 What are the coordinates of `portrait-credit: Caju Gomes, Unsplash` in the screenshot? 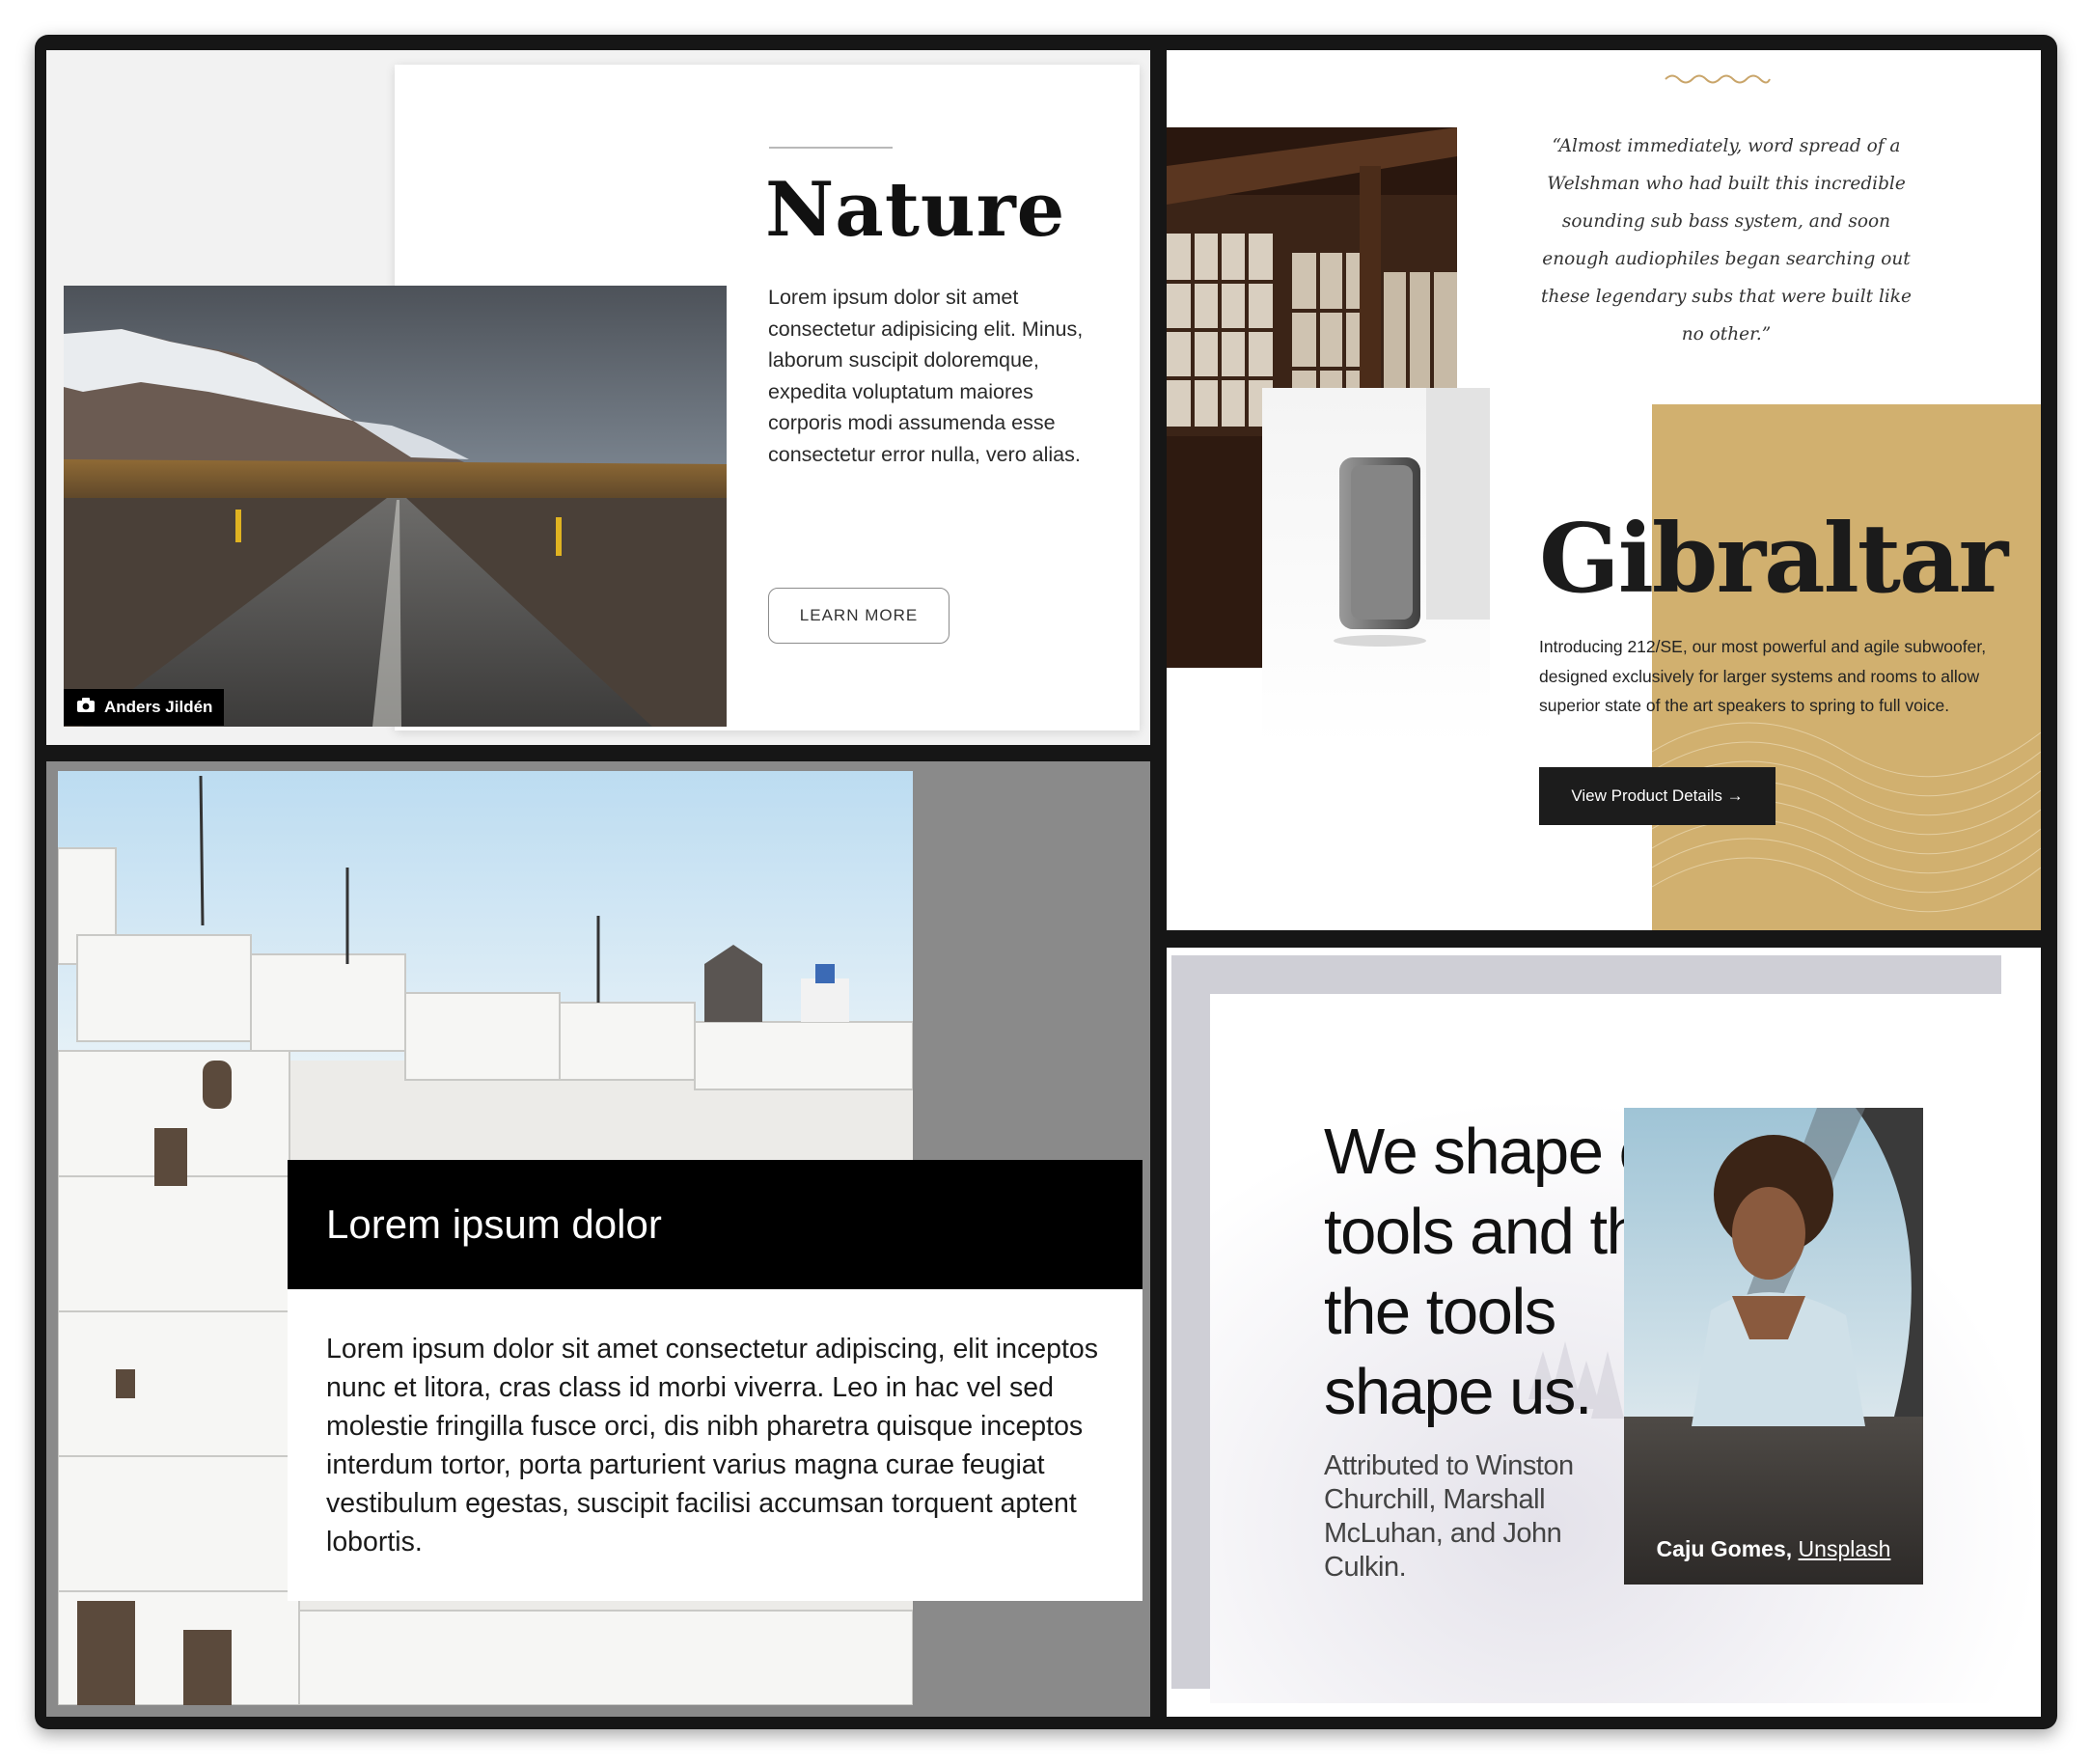 It's located at (1773, 1549).